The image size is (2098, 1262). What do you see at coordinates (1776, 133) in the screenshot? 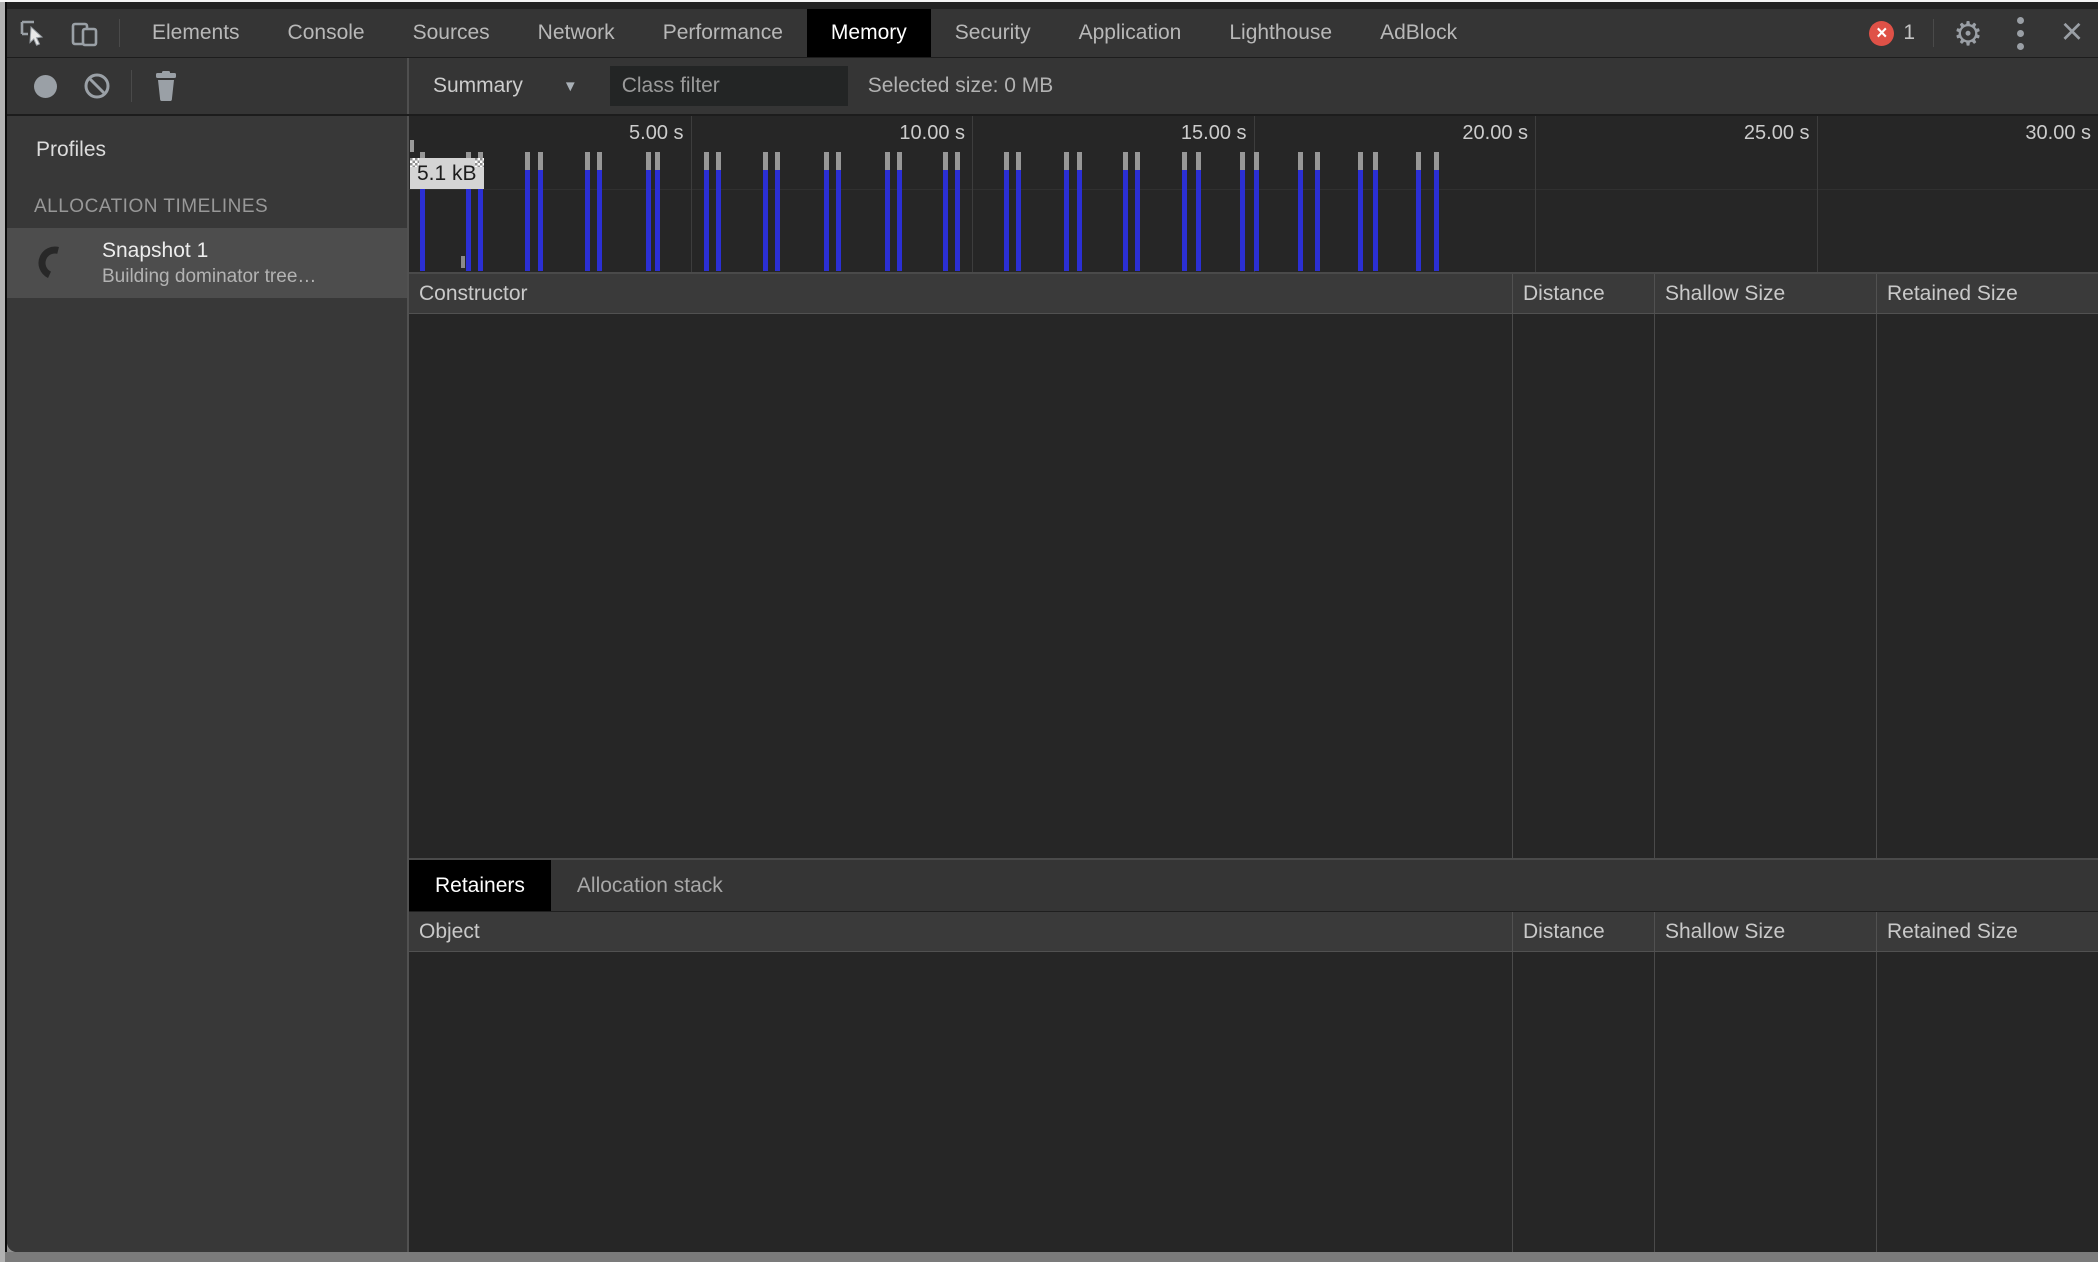
I see `timeline-tick-label: 25.00 s` at bounding box center [1776, 133].